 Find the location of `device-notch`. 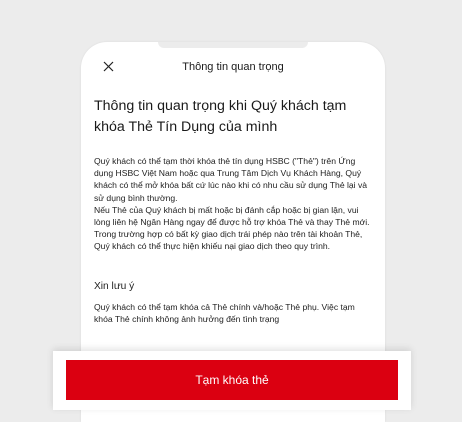

device-notch is located at coordinates (233, 45).